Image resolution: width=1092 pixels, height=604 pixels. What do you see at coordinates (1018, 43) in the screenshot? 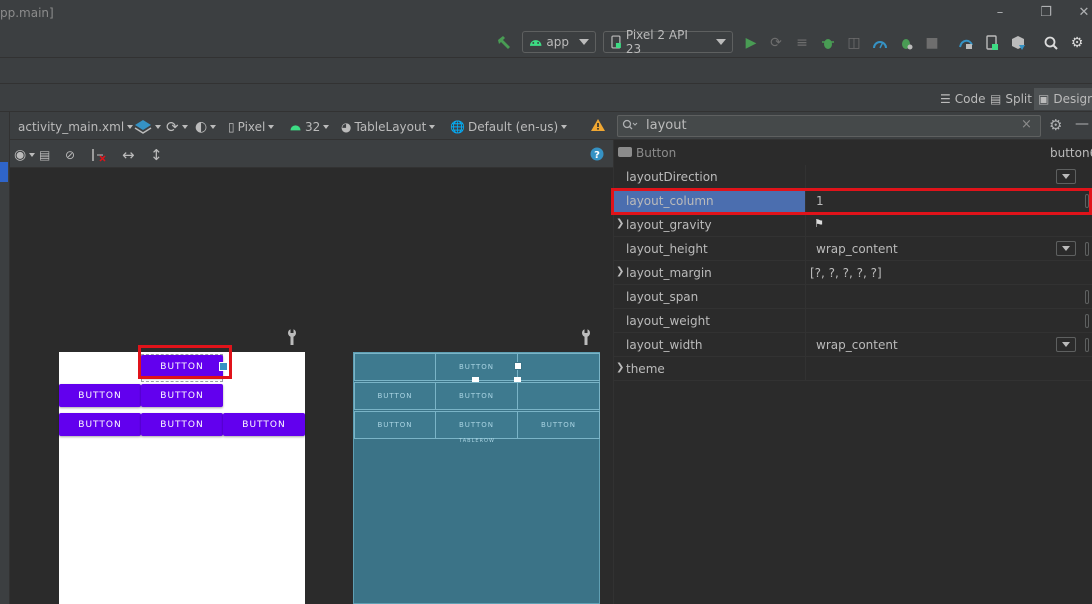
I see `sdk-manager-icon` at bounding box center [1018, 43].